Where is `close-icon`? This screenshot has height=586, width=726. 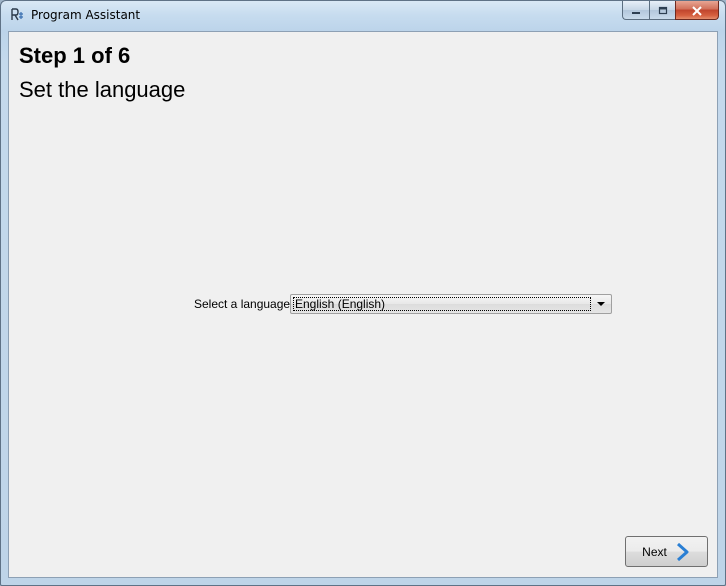
close-icon is located at coordinates (697, 10).